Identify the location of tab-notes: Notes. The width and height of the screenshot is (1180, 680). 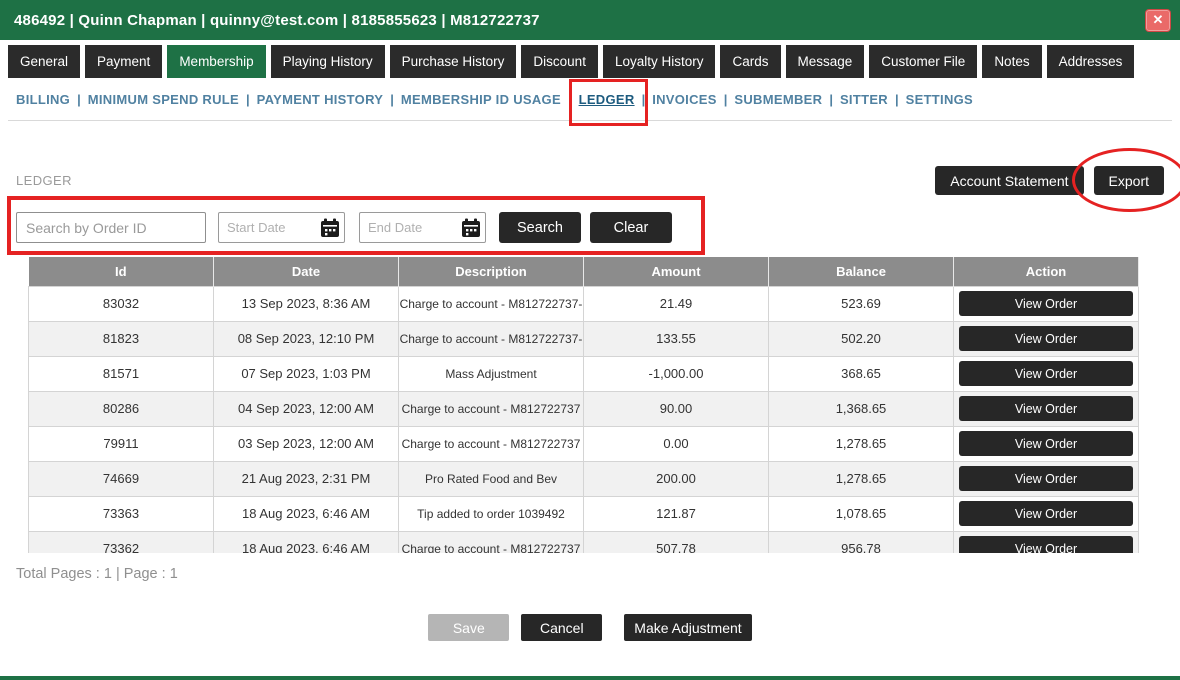
(1012, 61).